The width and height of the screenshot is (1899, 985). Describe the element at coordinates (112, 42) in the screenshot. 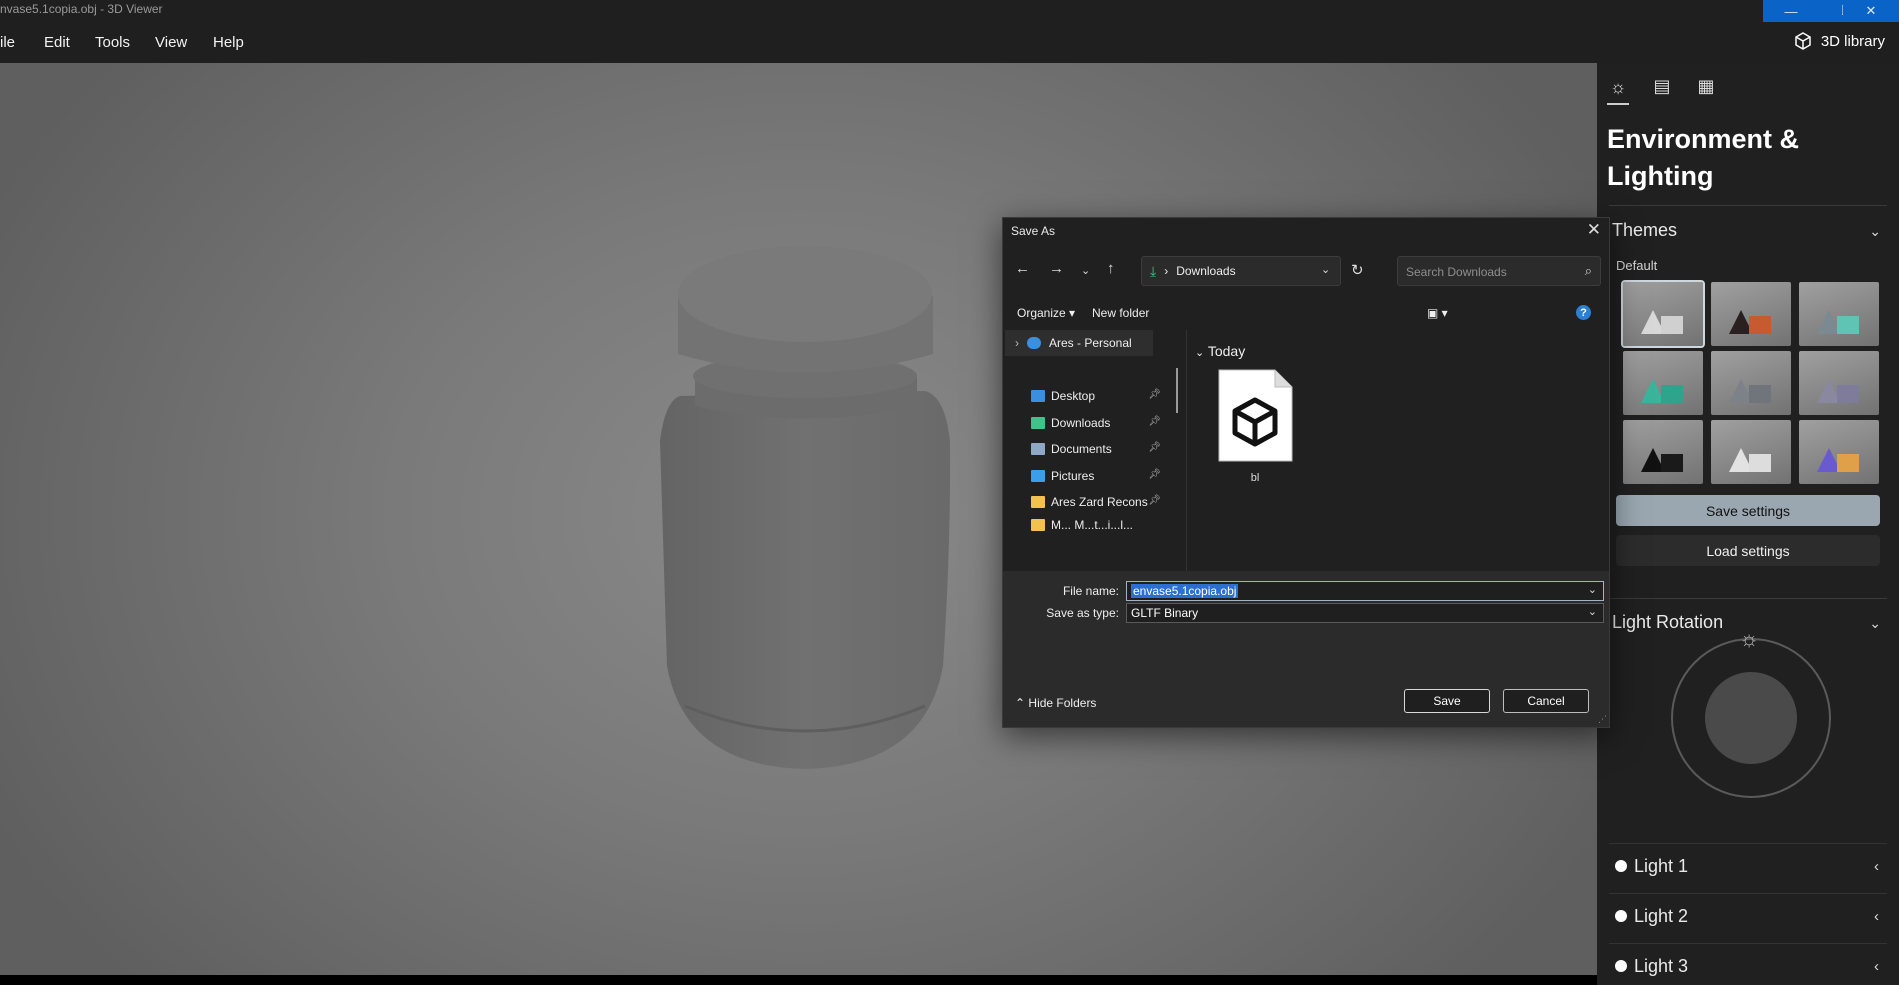

I see `menu-tools: Tools` at that location.